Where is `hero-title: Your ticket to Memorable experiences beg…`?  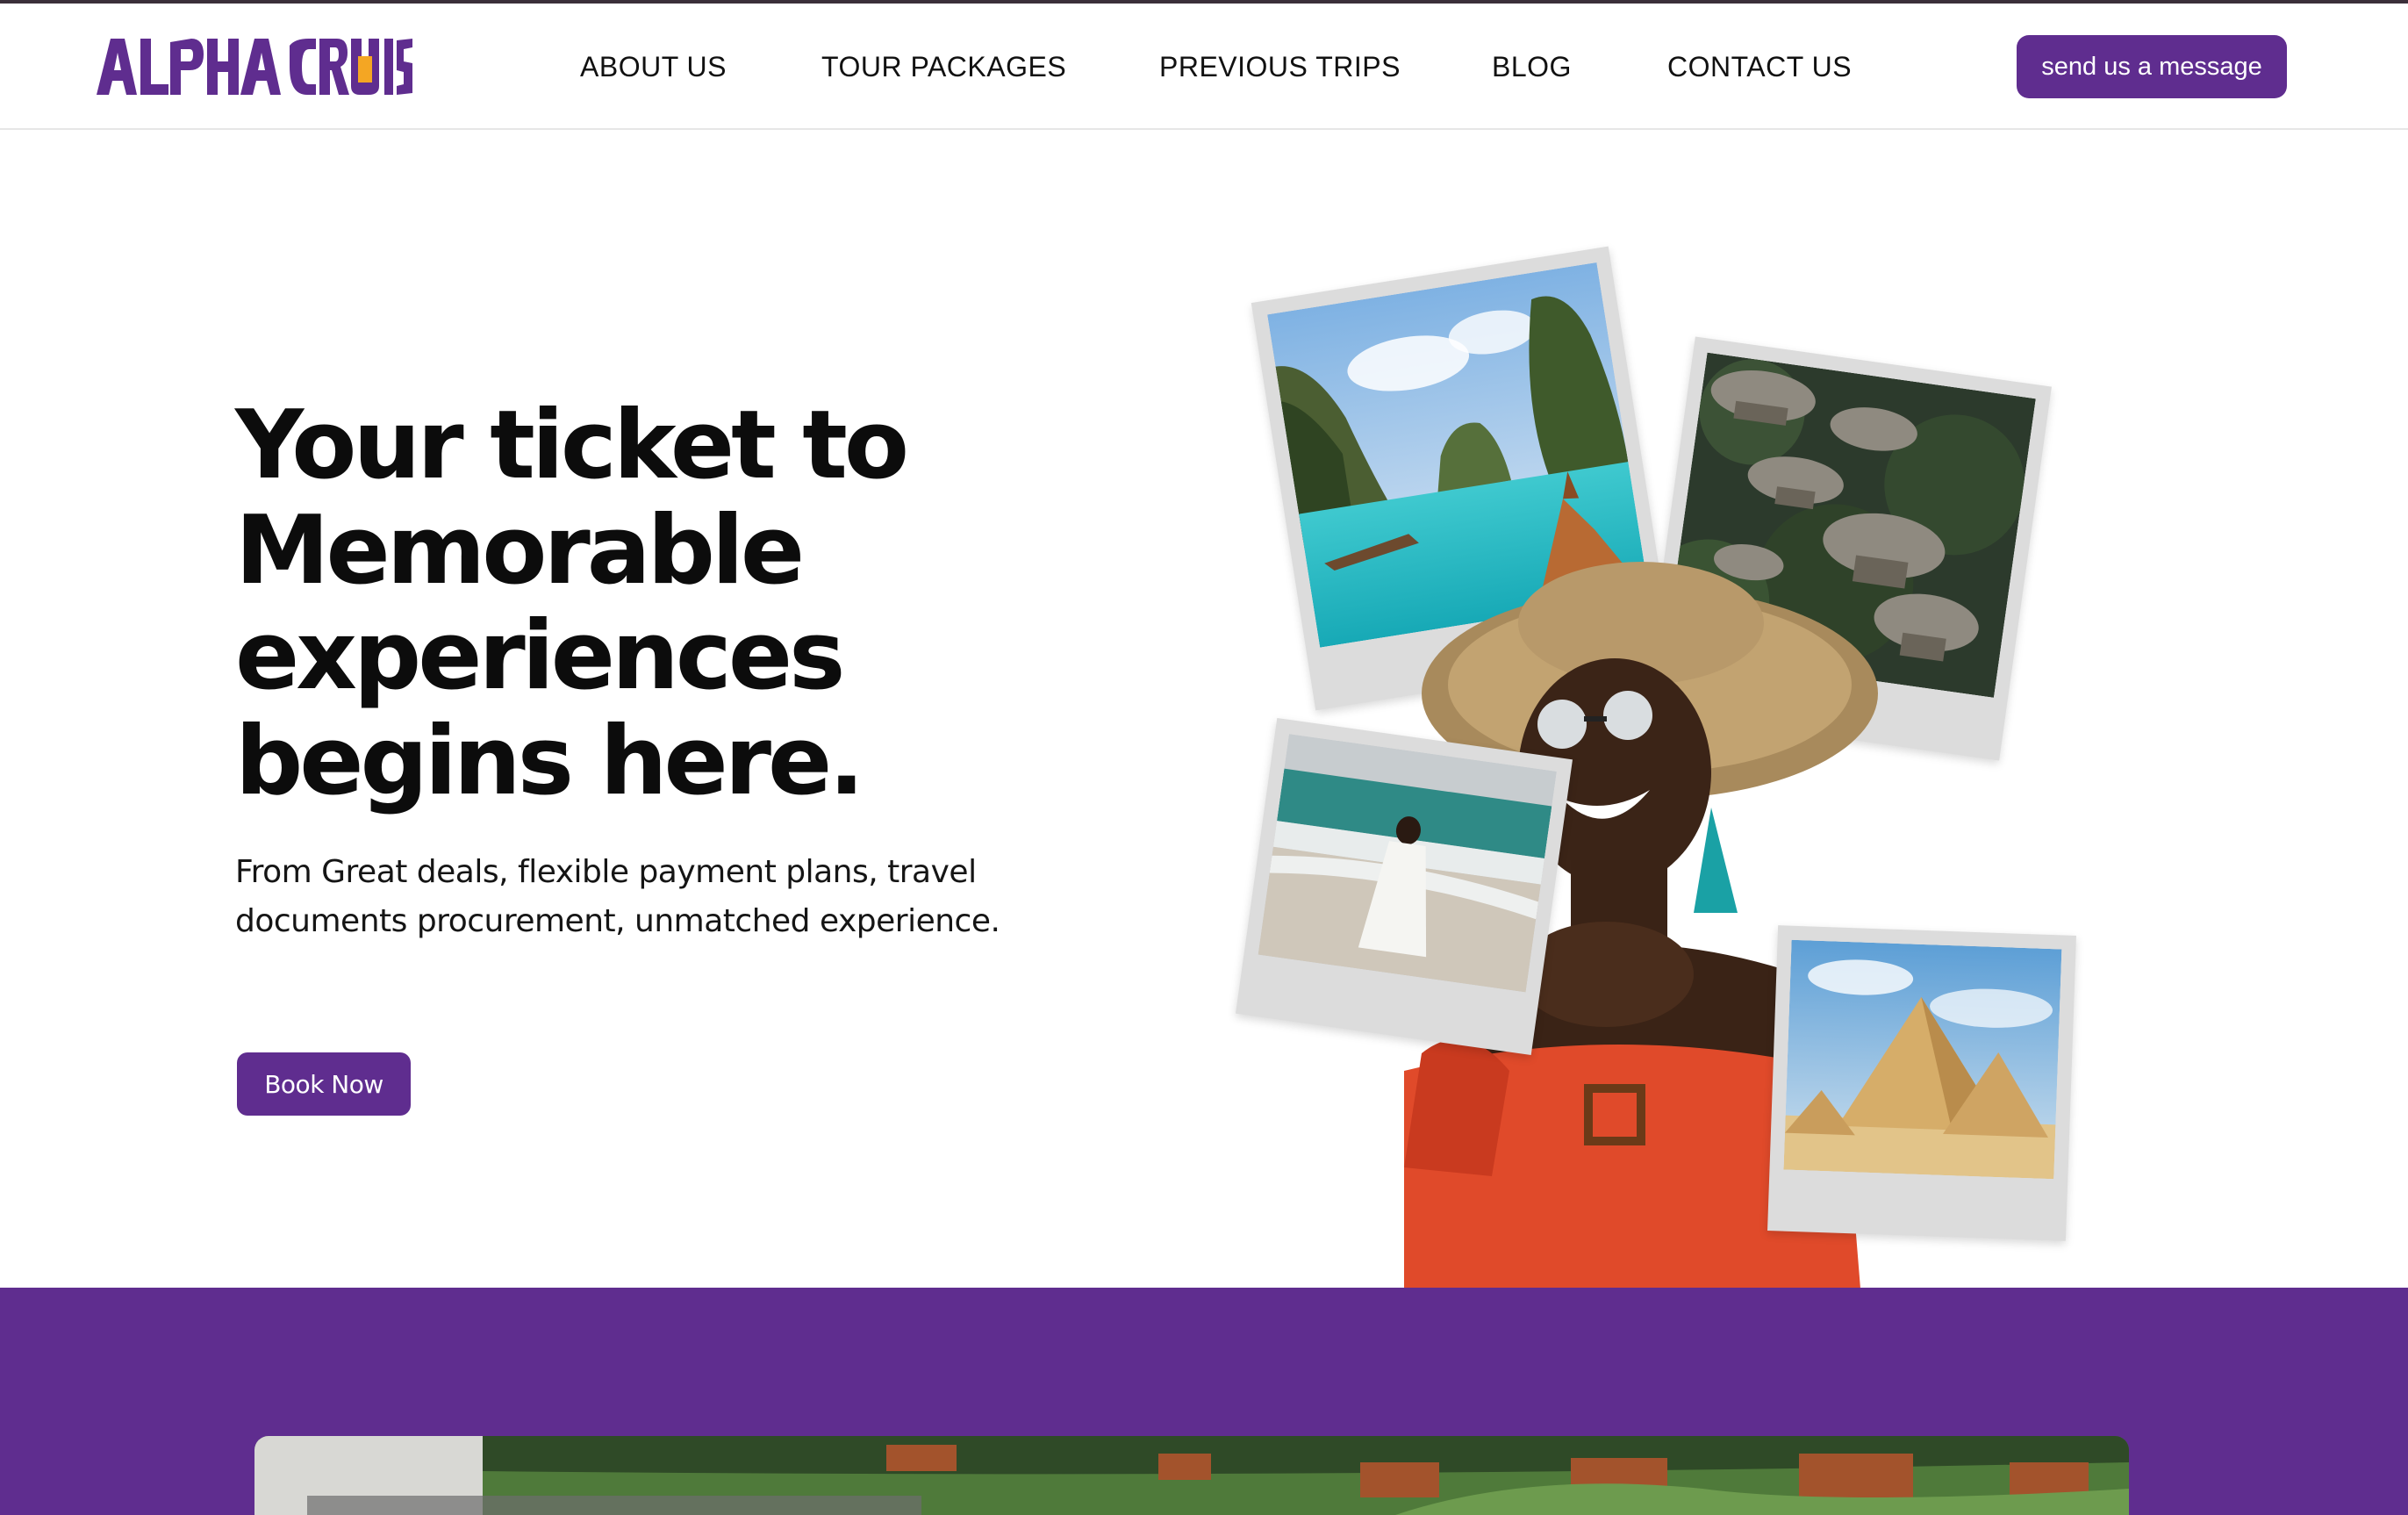
hero-title: Your ticket to Memorable experiences beg… is located at coordinates (572, 603).